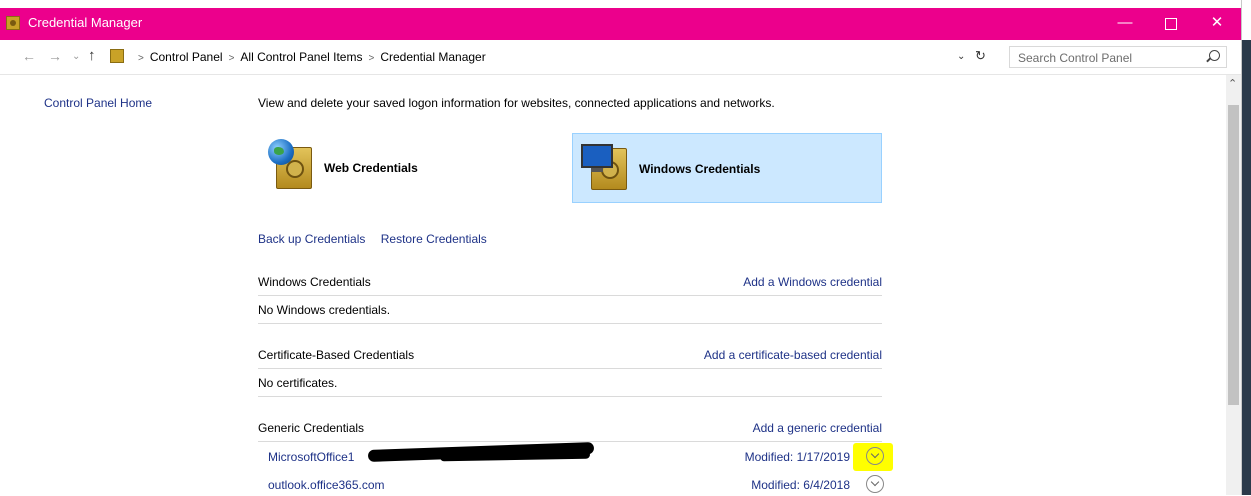 The width and height of the screenshot is (1251, 496). What do you see at coordinates (117, 56) in the screenshot?
I see `control-panel-icon` at bounding box center [117, 56].